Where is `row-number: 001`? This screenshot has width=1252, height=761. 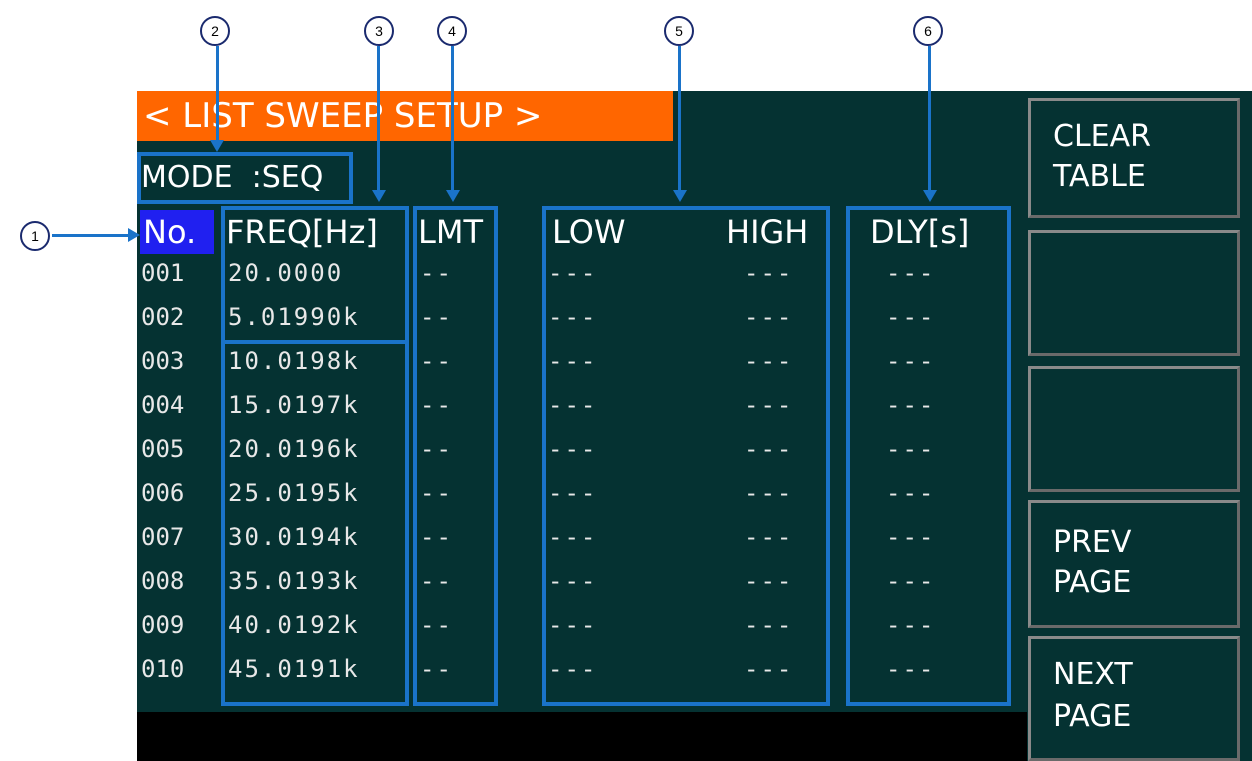
row-number: 001 is located at coordinates (162, 273).